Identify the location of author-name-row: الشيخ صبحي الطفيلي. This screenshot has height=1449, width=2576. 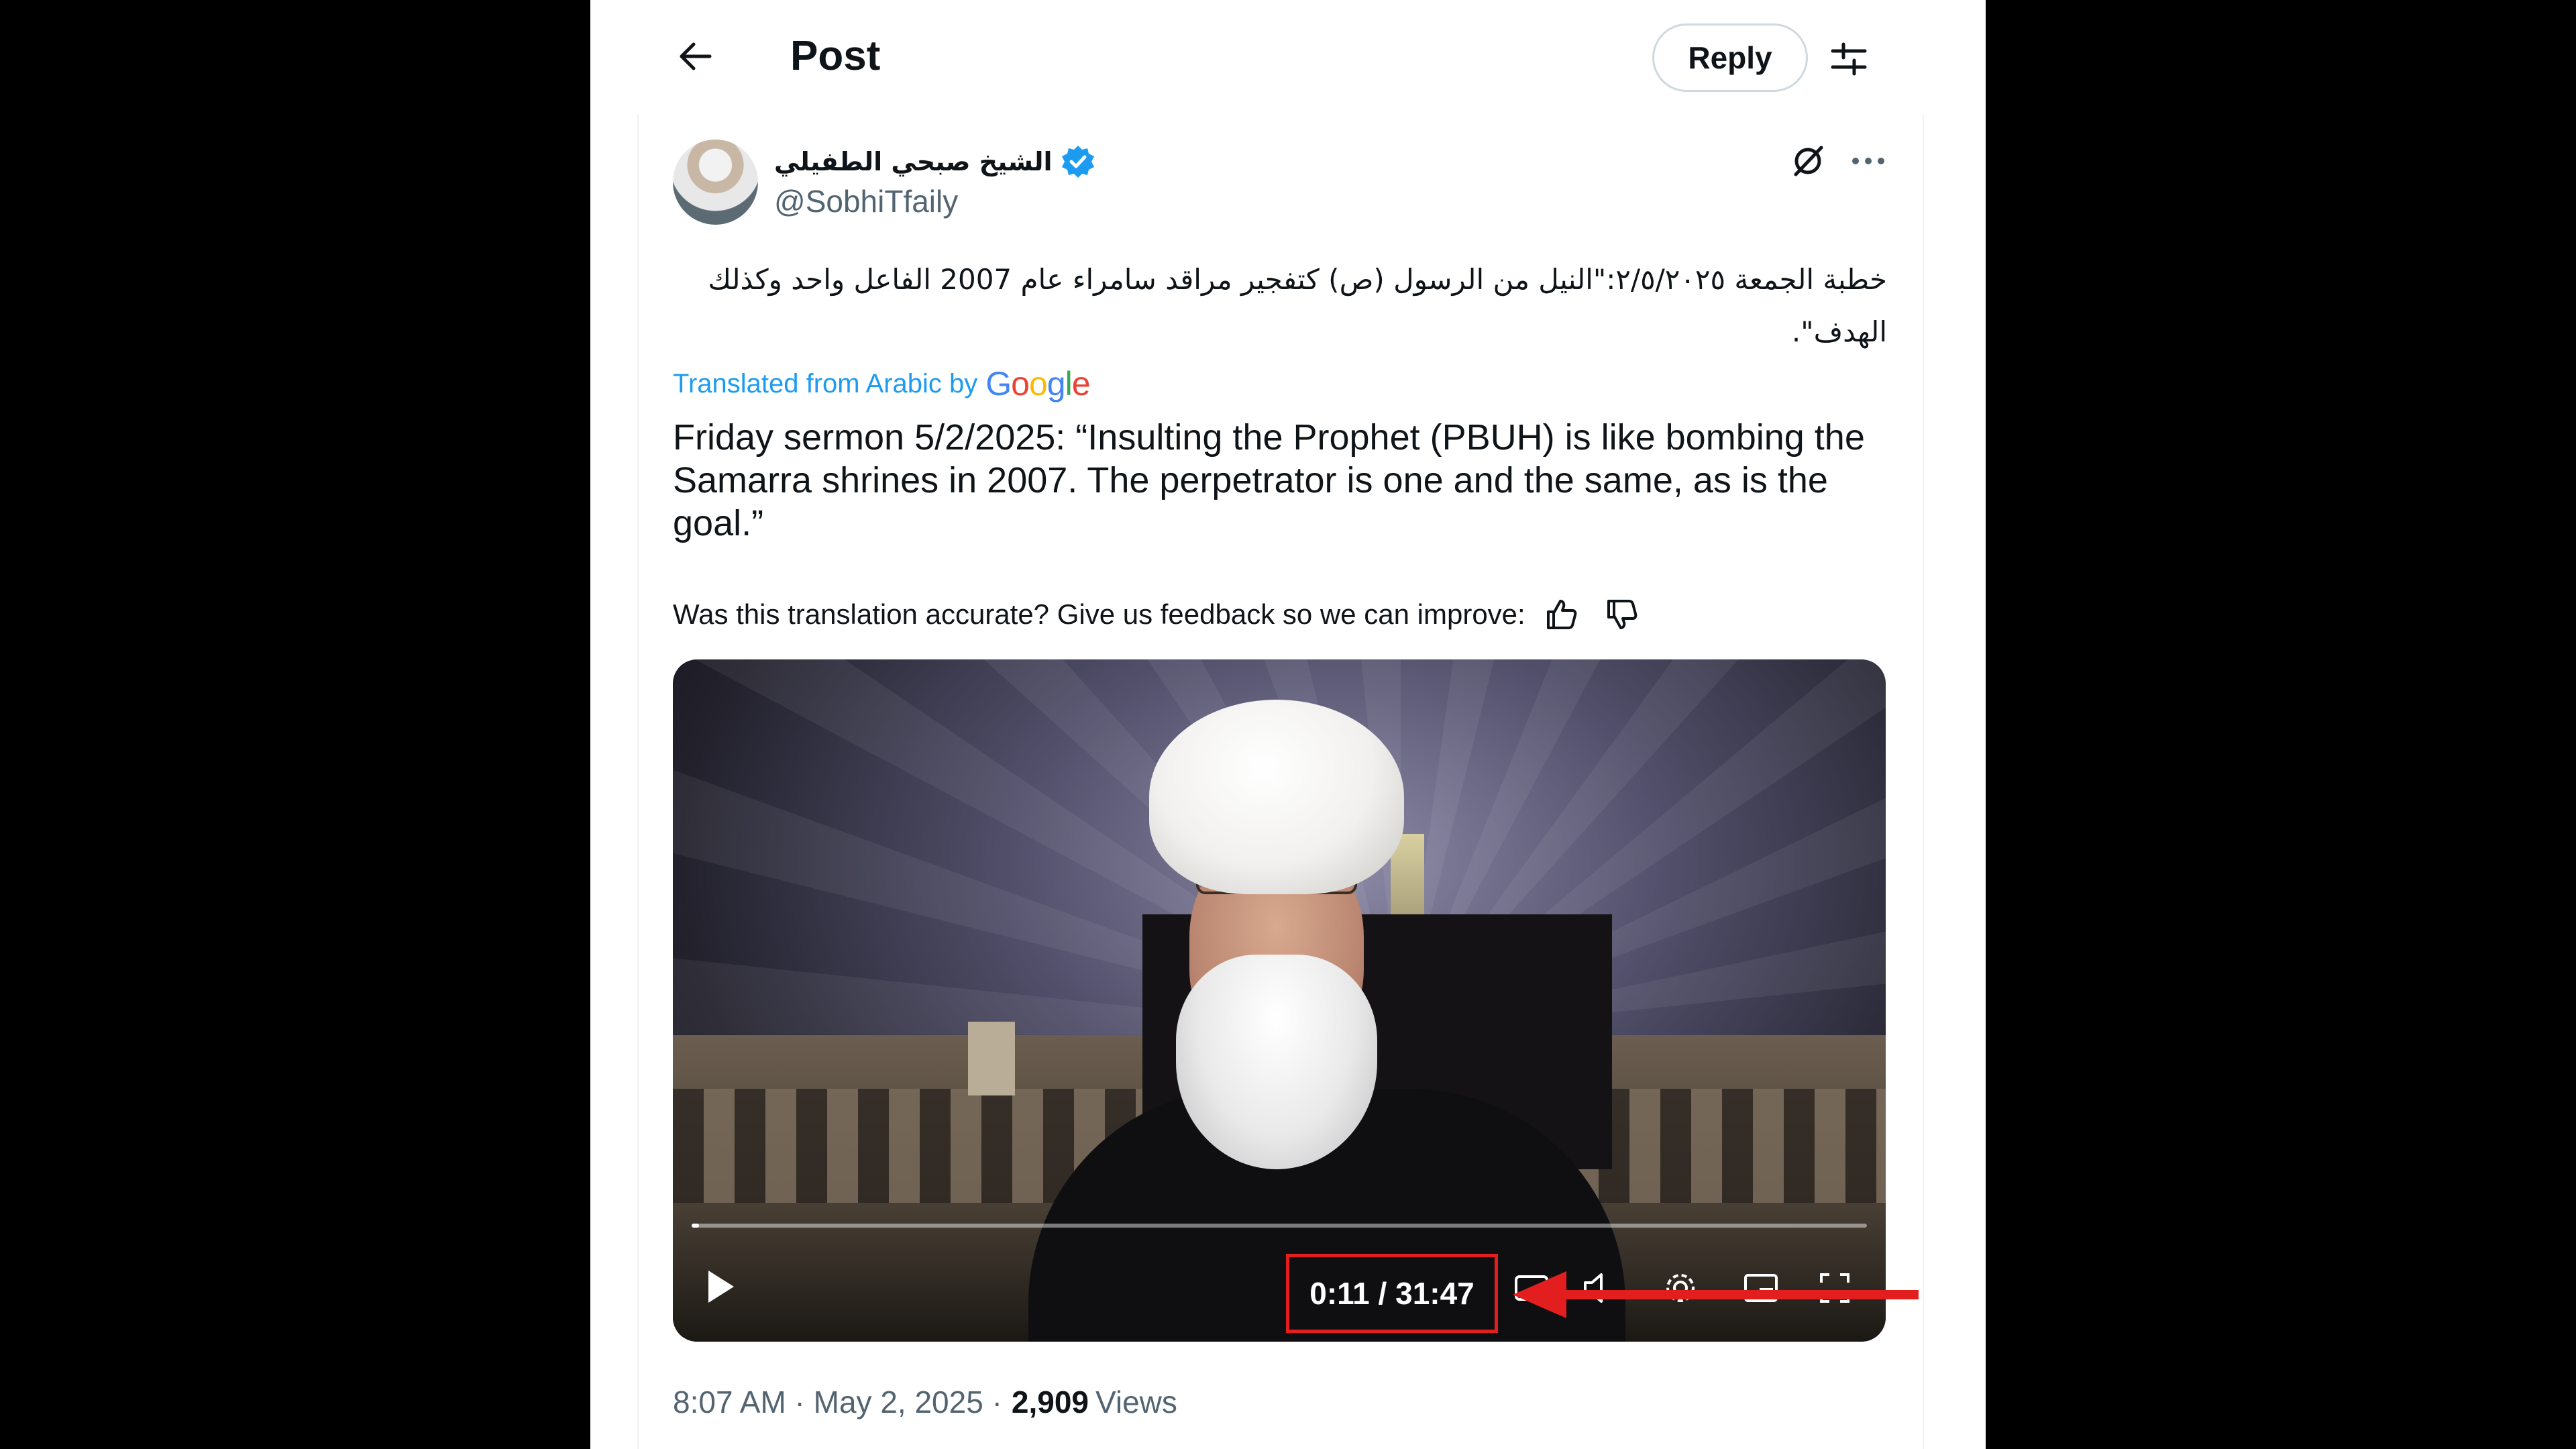
(934, 161).